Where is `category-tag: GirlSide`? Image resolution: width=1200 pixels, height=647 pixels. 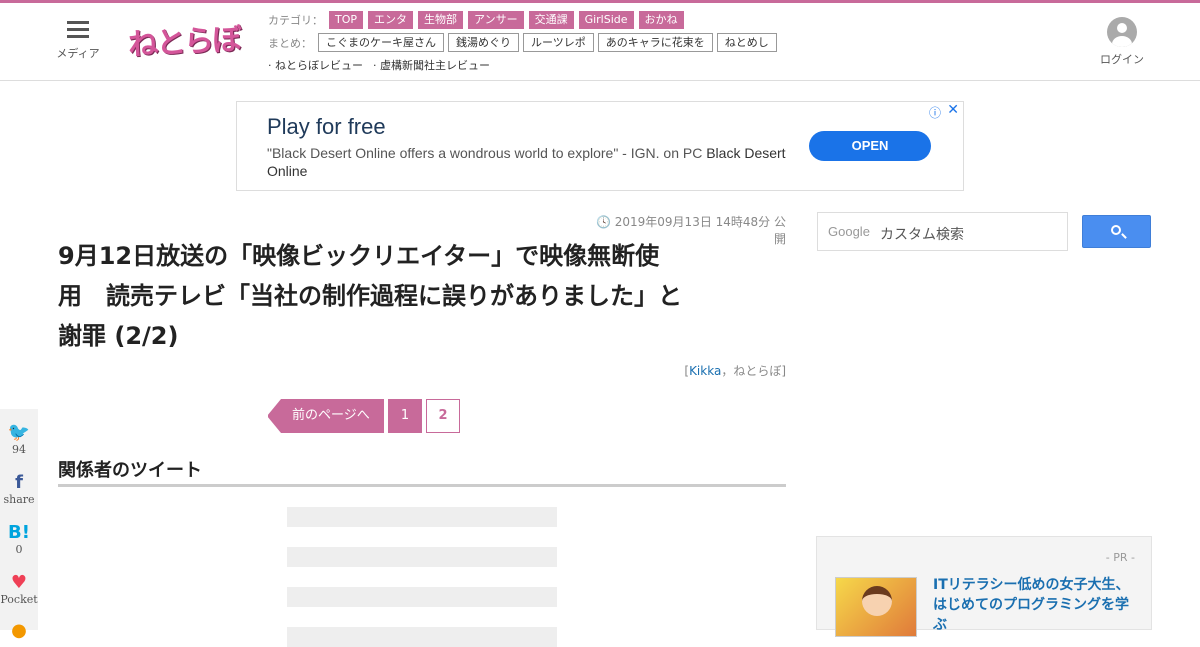
category-tag: GirlSide is located at coordinates (606, 20).